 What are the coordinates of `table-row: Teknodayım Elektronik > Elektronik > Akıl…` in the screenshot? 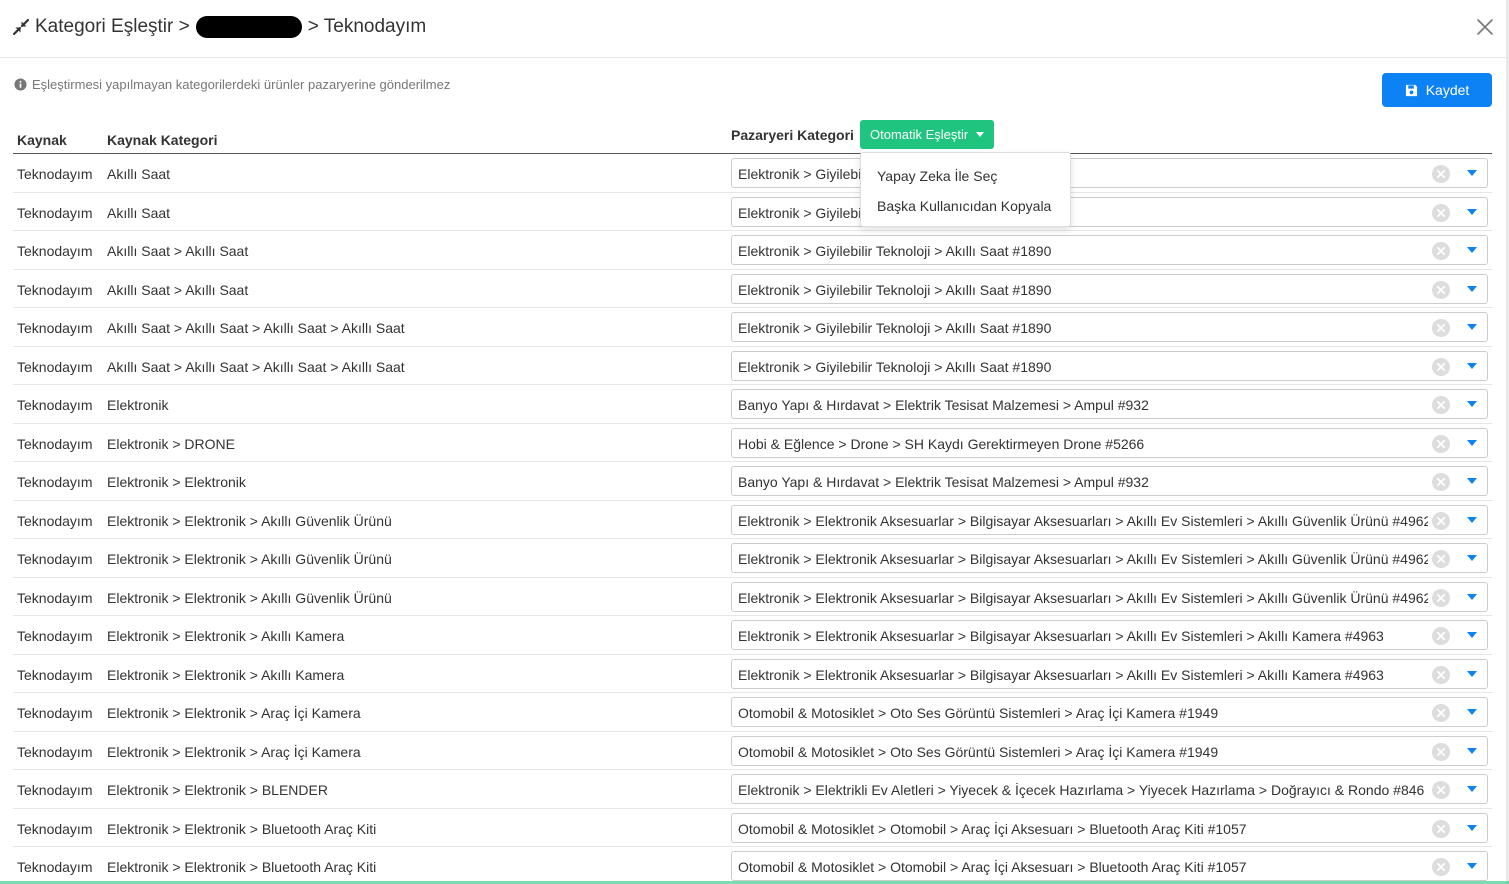 It's located at (752, 597).